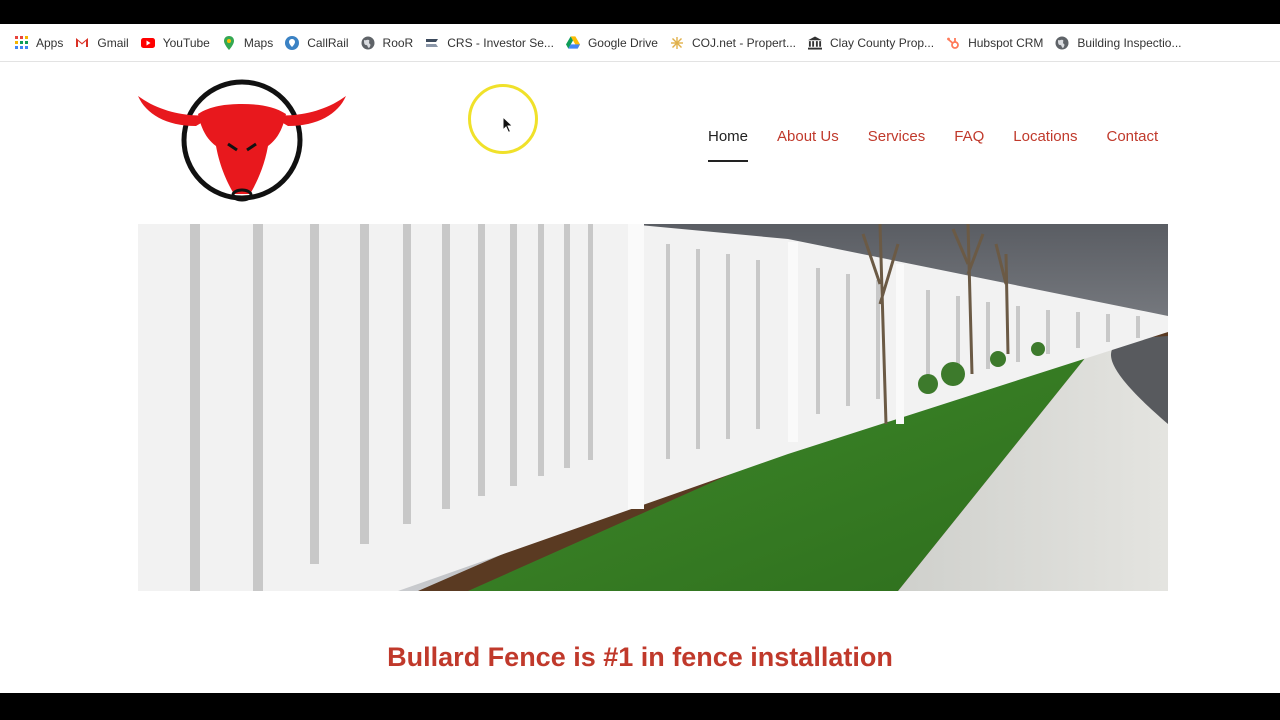  Describe the element at coordinates (398, 42) in the screenshot. I see `bookmark-label: RooR` at that location.